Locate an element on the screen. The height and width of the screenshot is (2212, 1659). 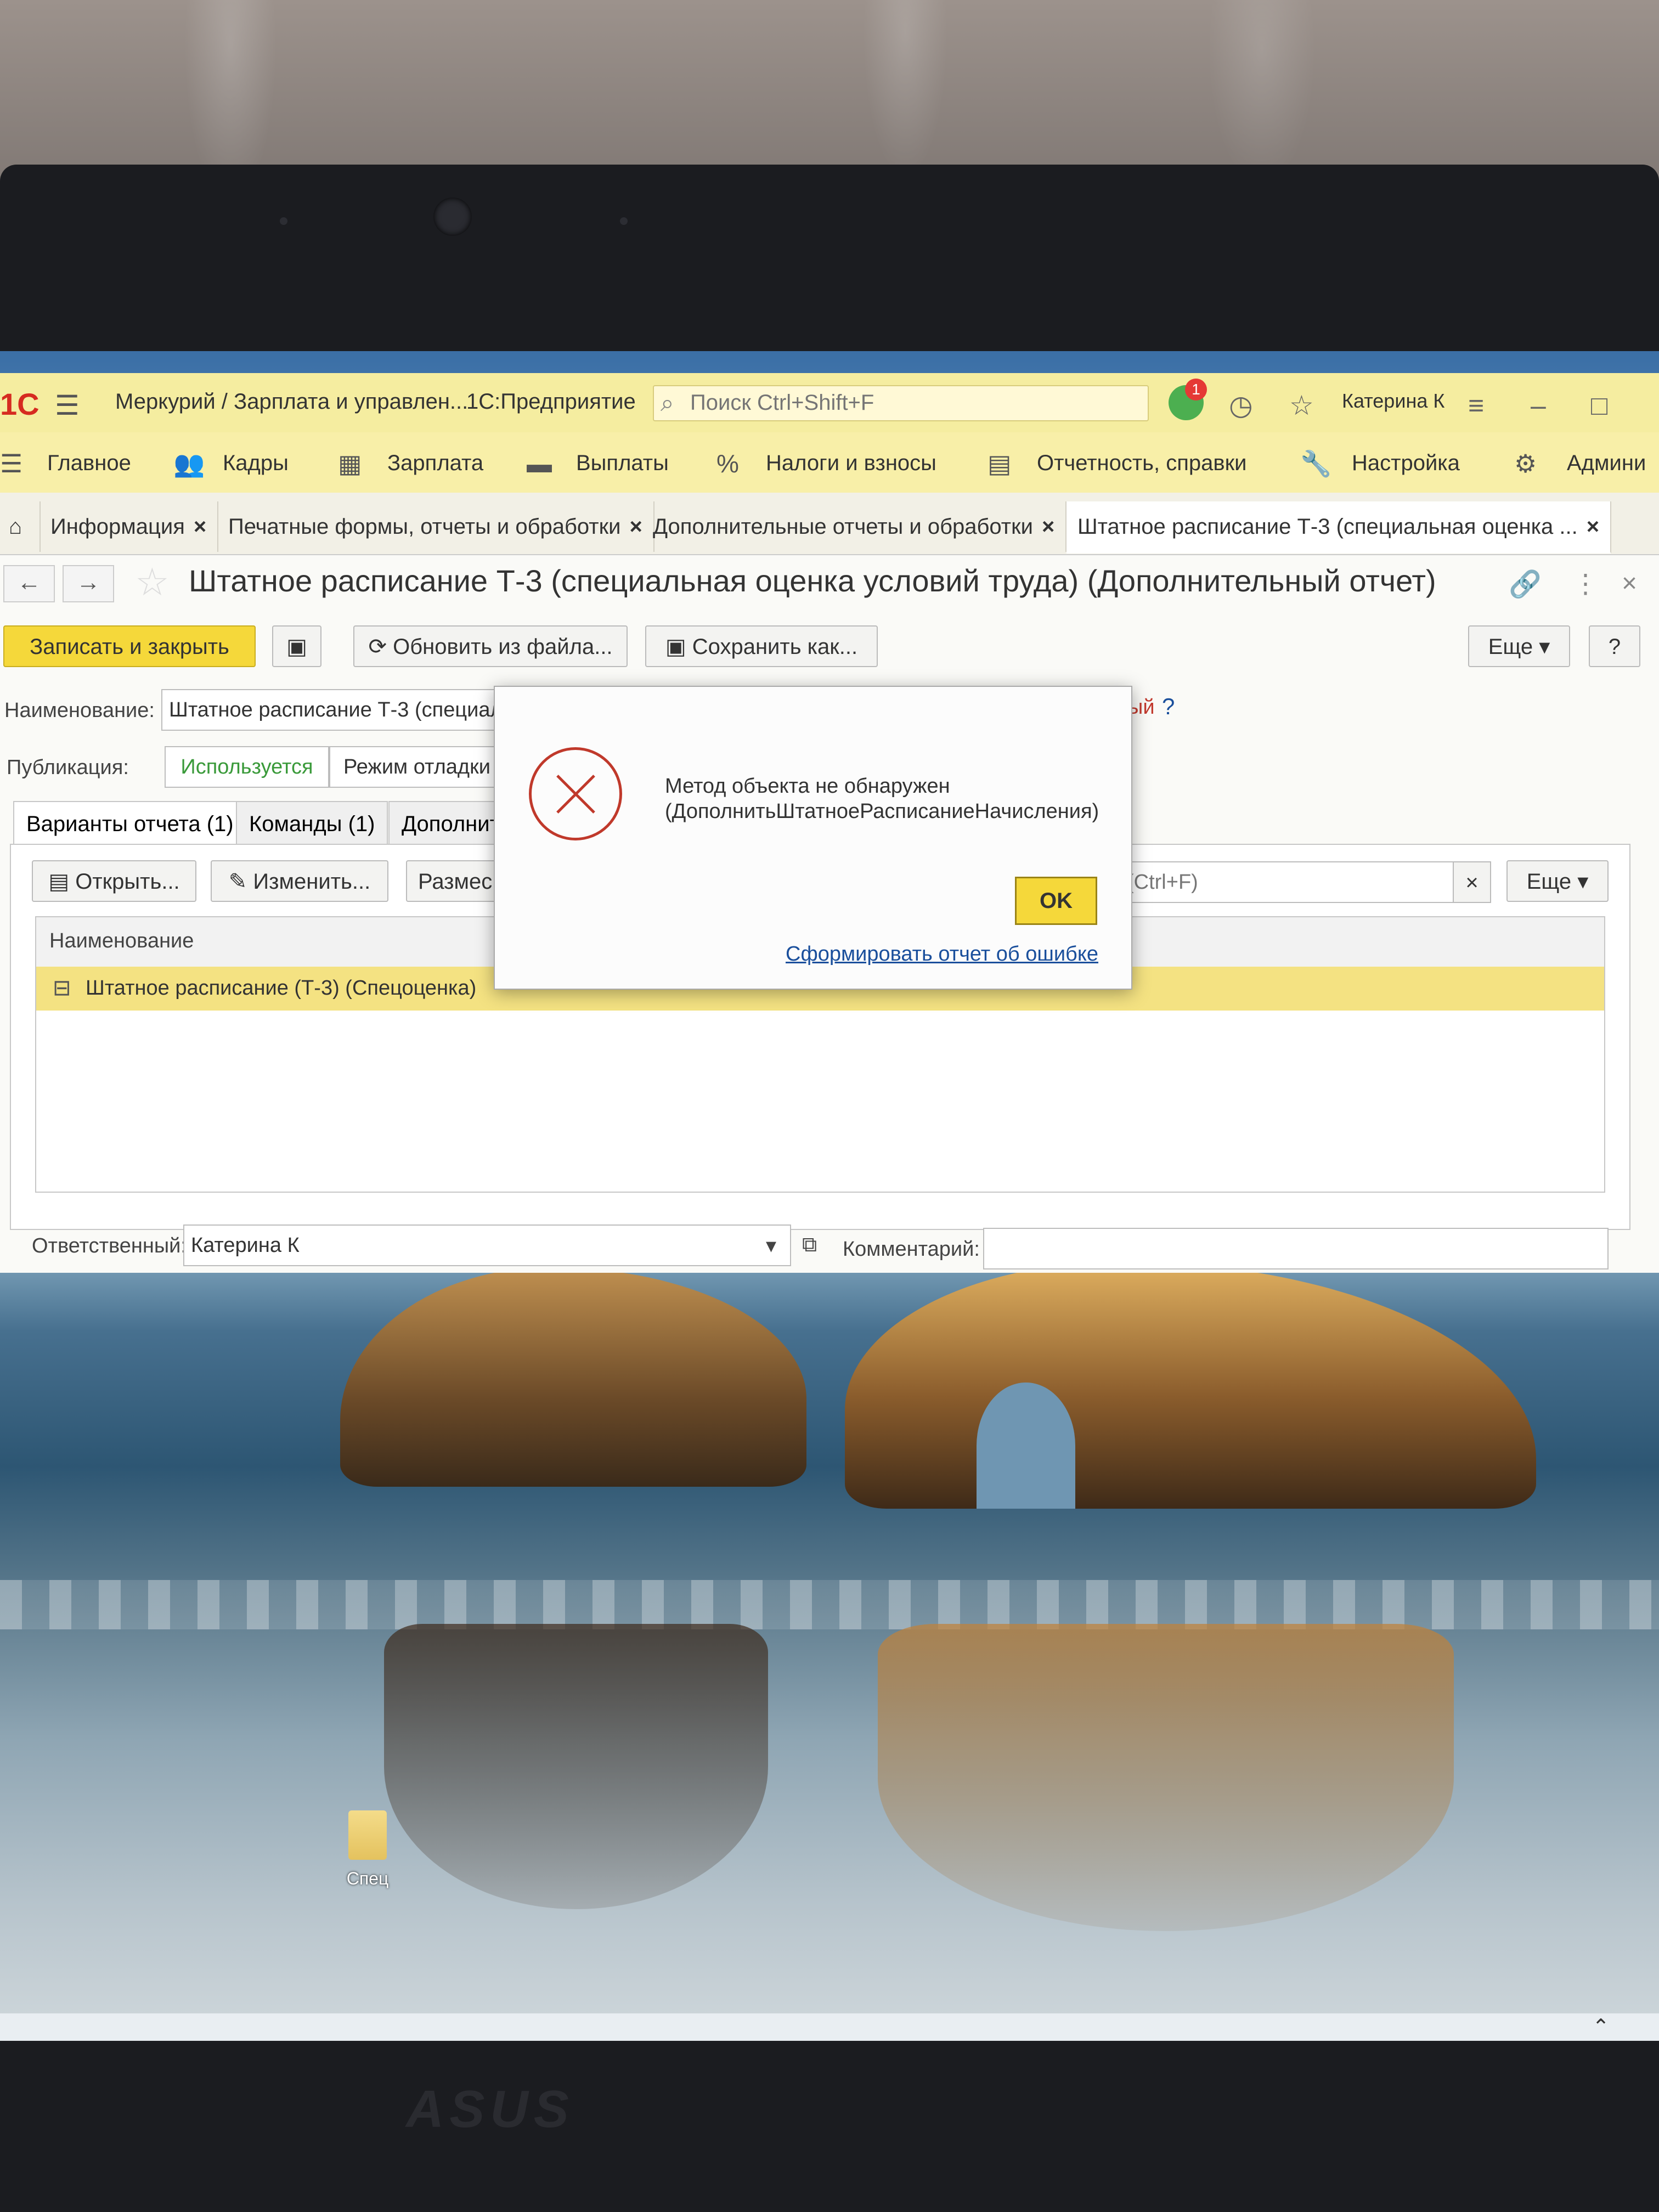
folder-icon is located at coordinates (368, 1835).